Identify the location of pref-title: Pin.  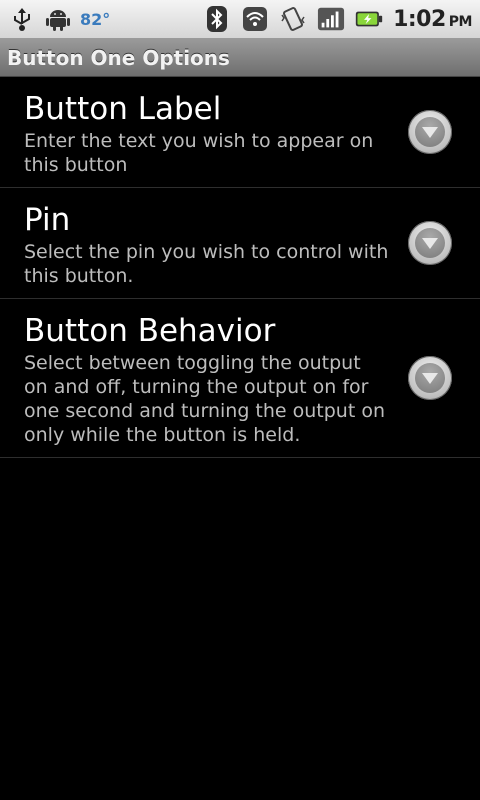
(47, 220).